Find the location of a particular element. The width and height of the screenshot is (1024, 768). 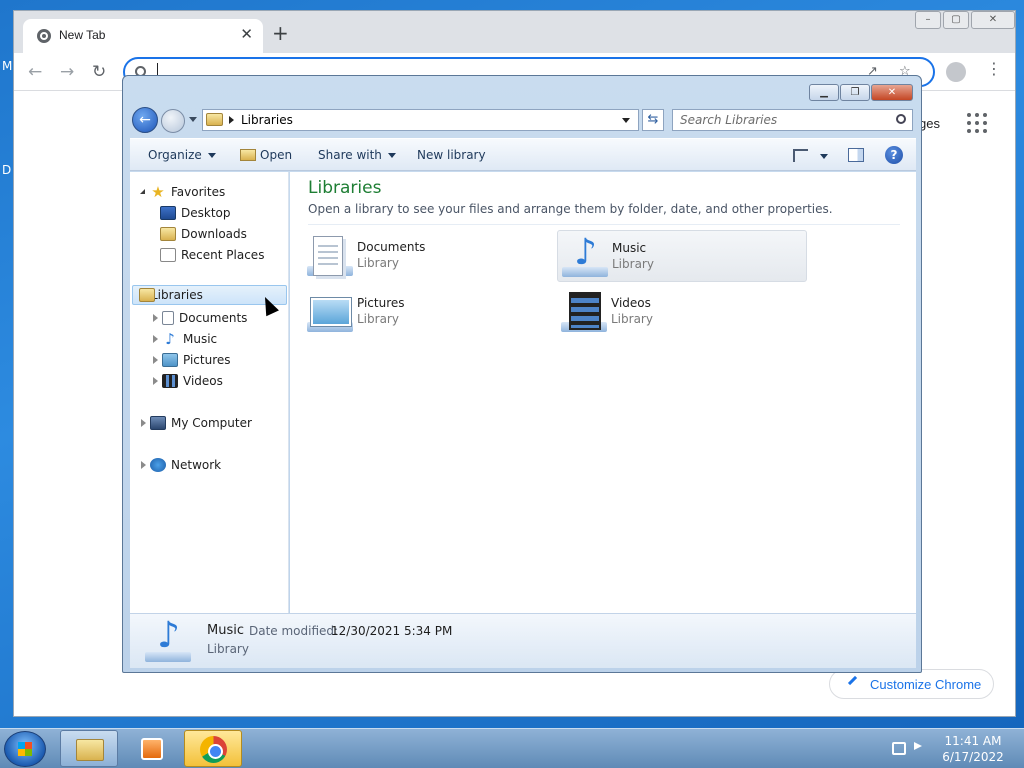

explorer-forward-button is located at coordinates (173, 121).